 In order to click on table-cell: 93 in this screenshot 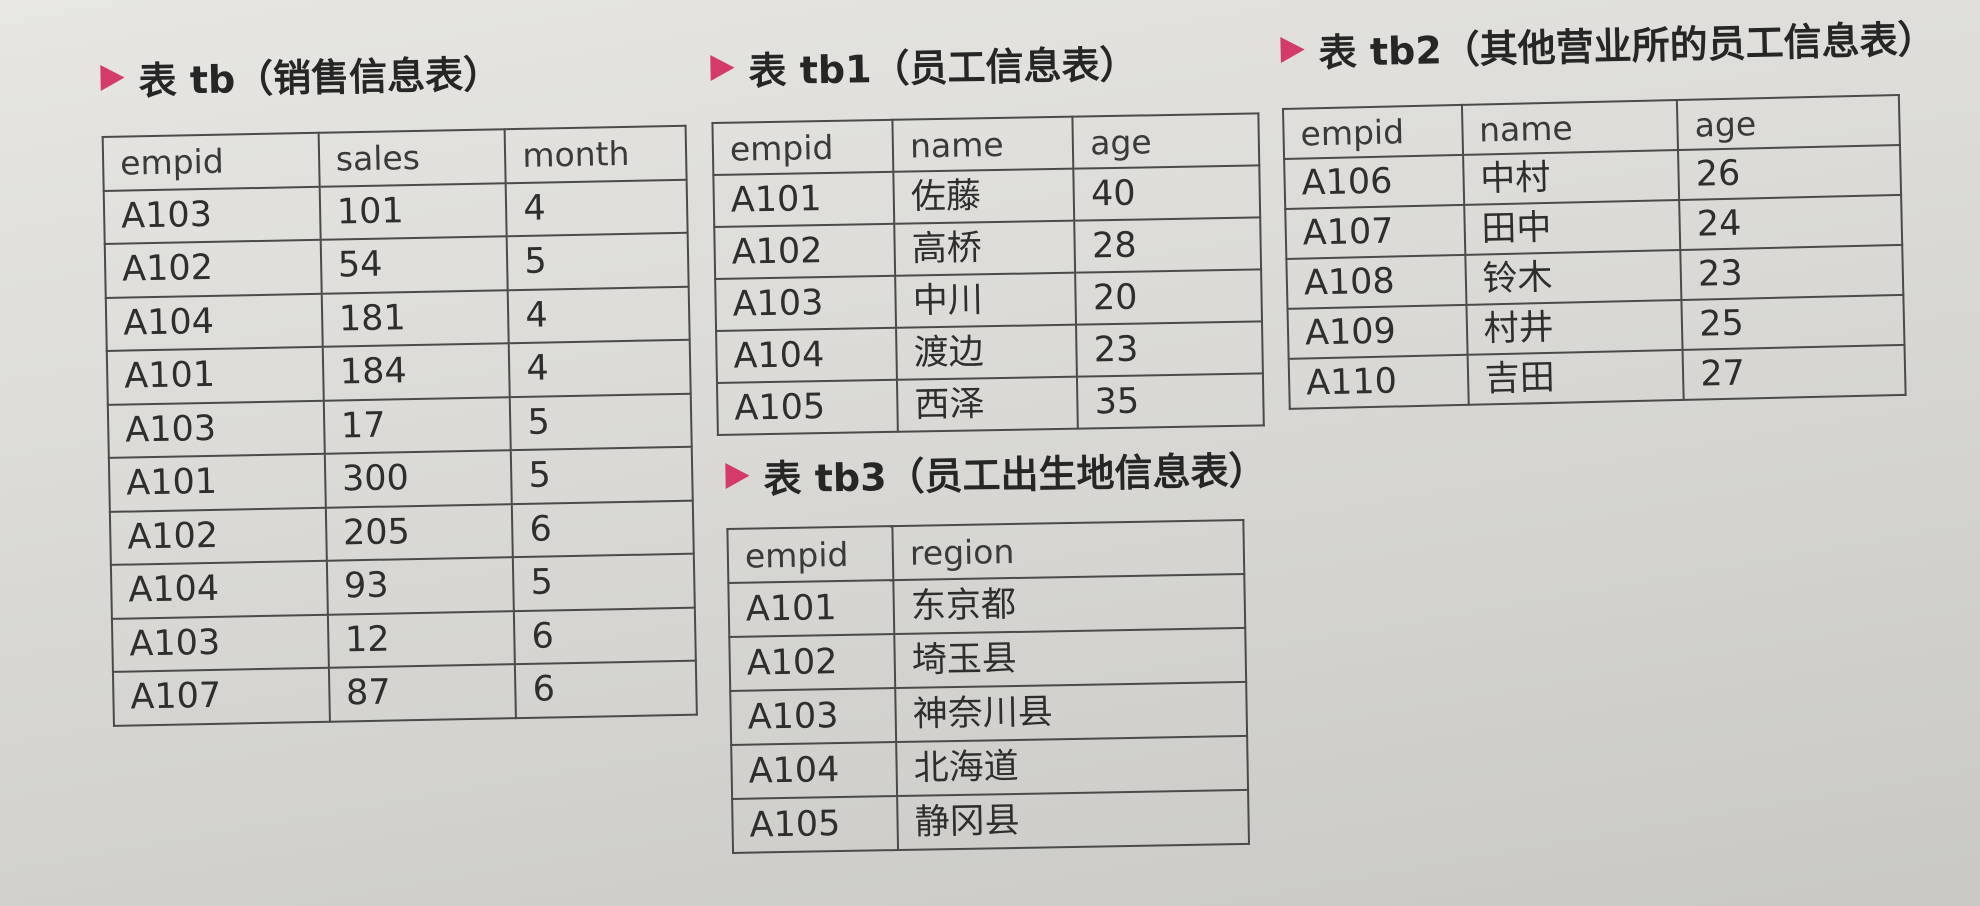, I will do `click(420, 586)`.